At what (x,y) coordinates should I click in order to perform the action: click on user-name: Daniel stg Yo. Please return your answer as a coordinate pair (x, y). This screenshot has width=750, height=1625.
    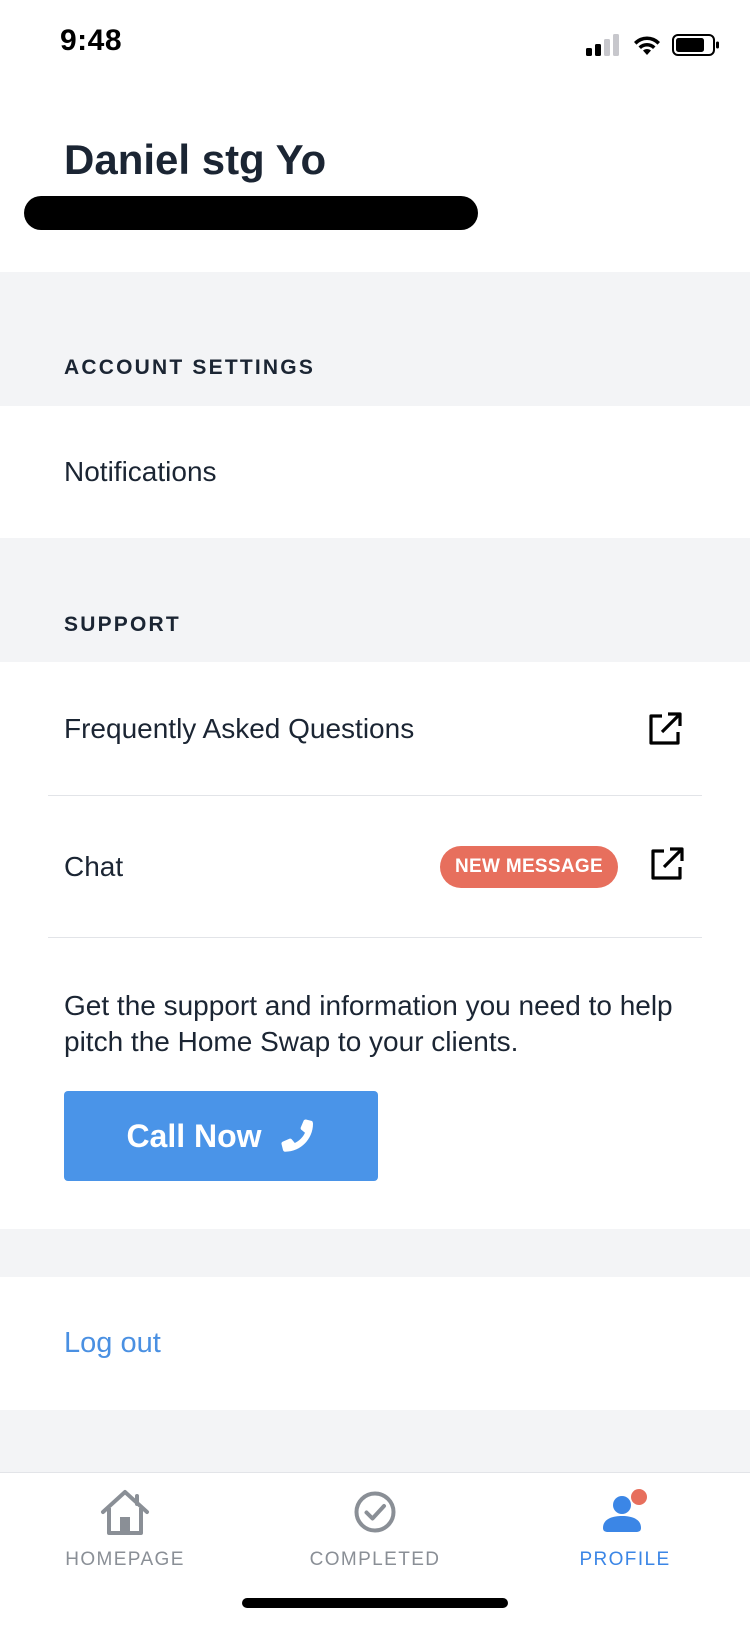
    Looking at the image, I should click on (195, 159).